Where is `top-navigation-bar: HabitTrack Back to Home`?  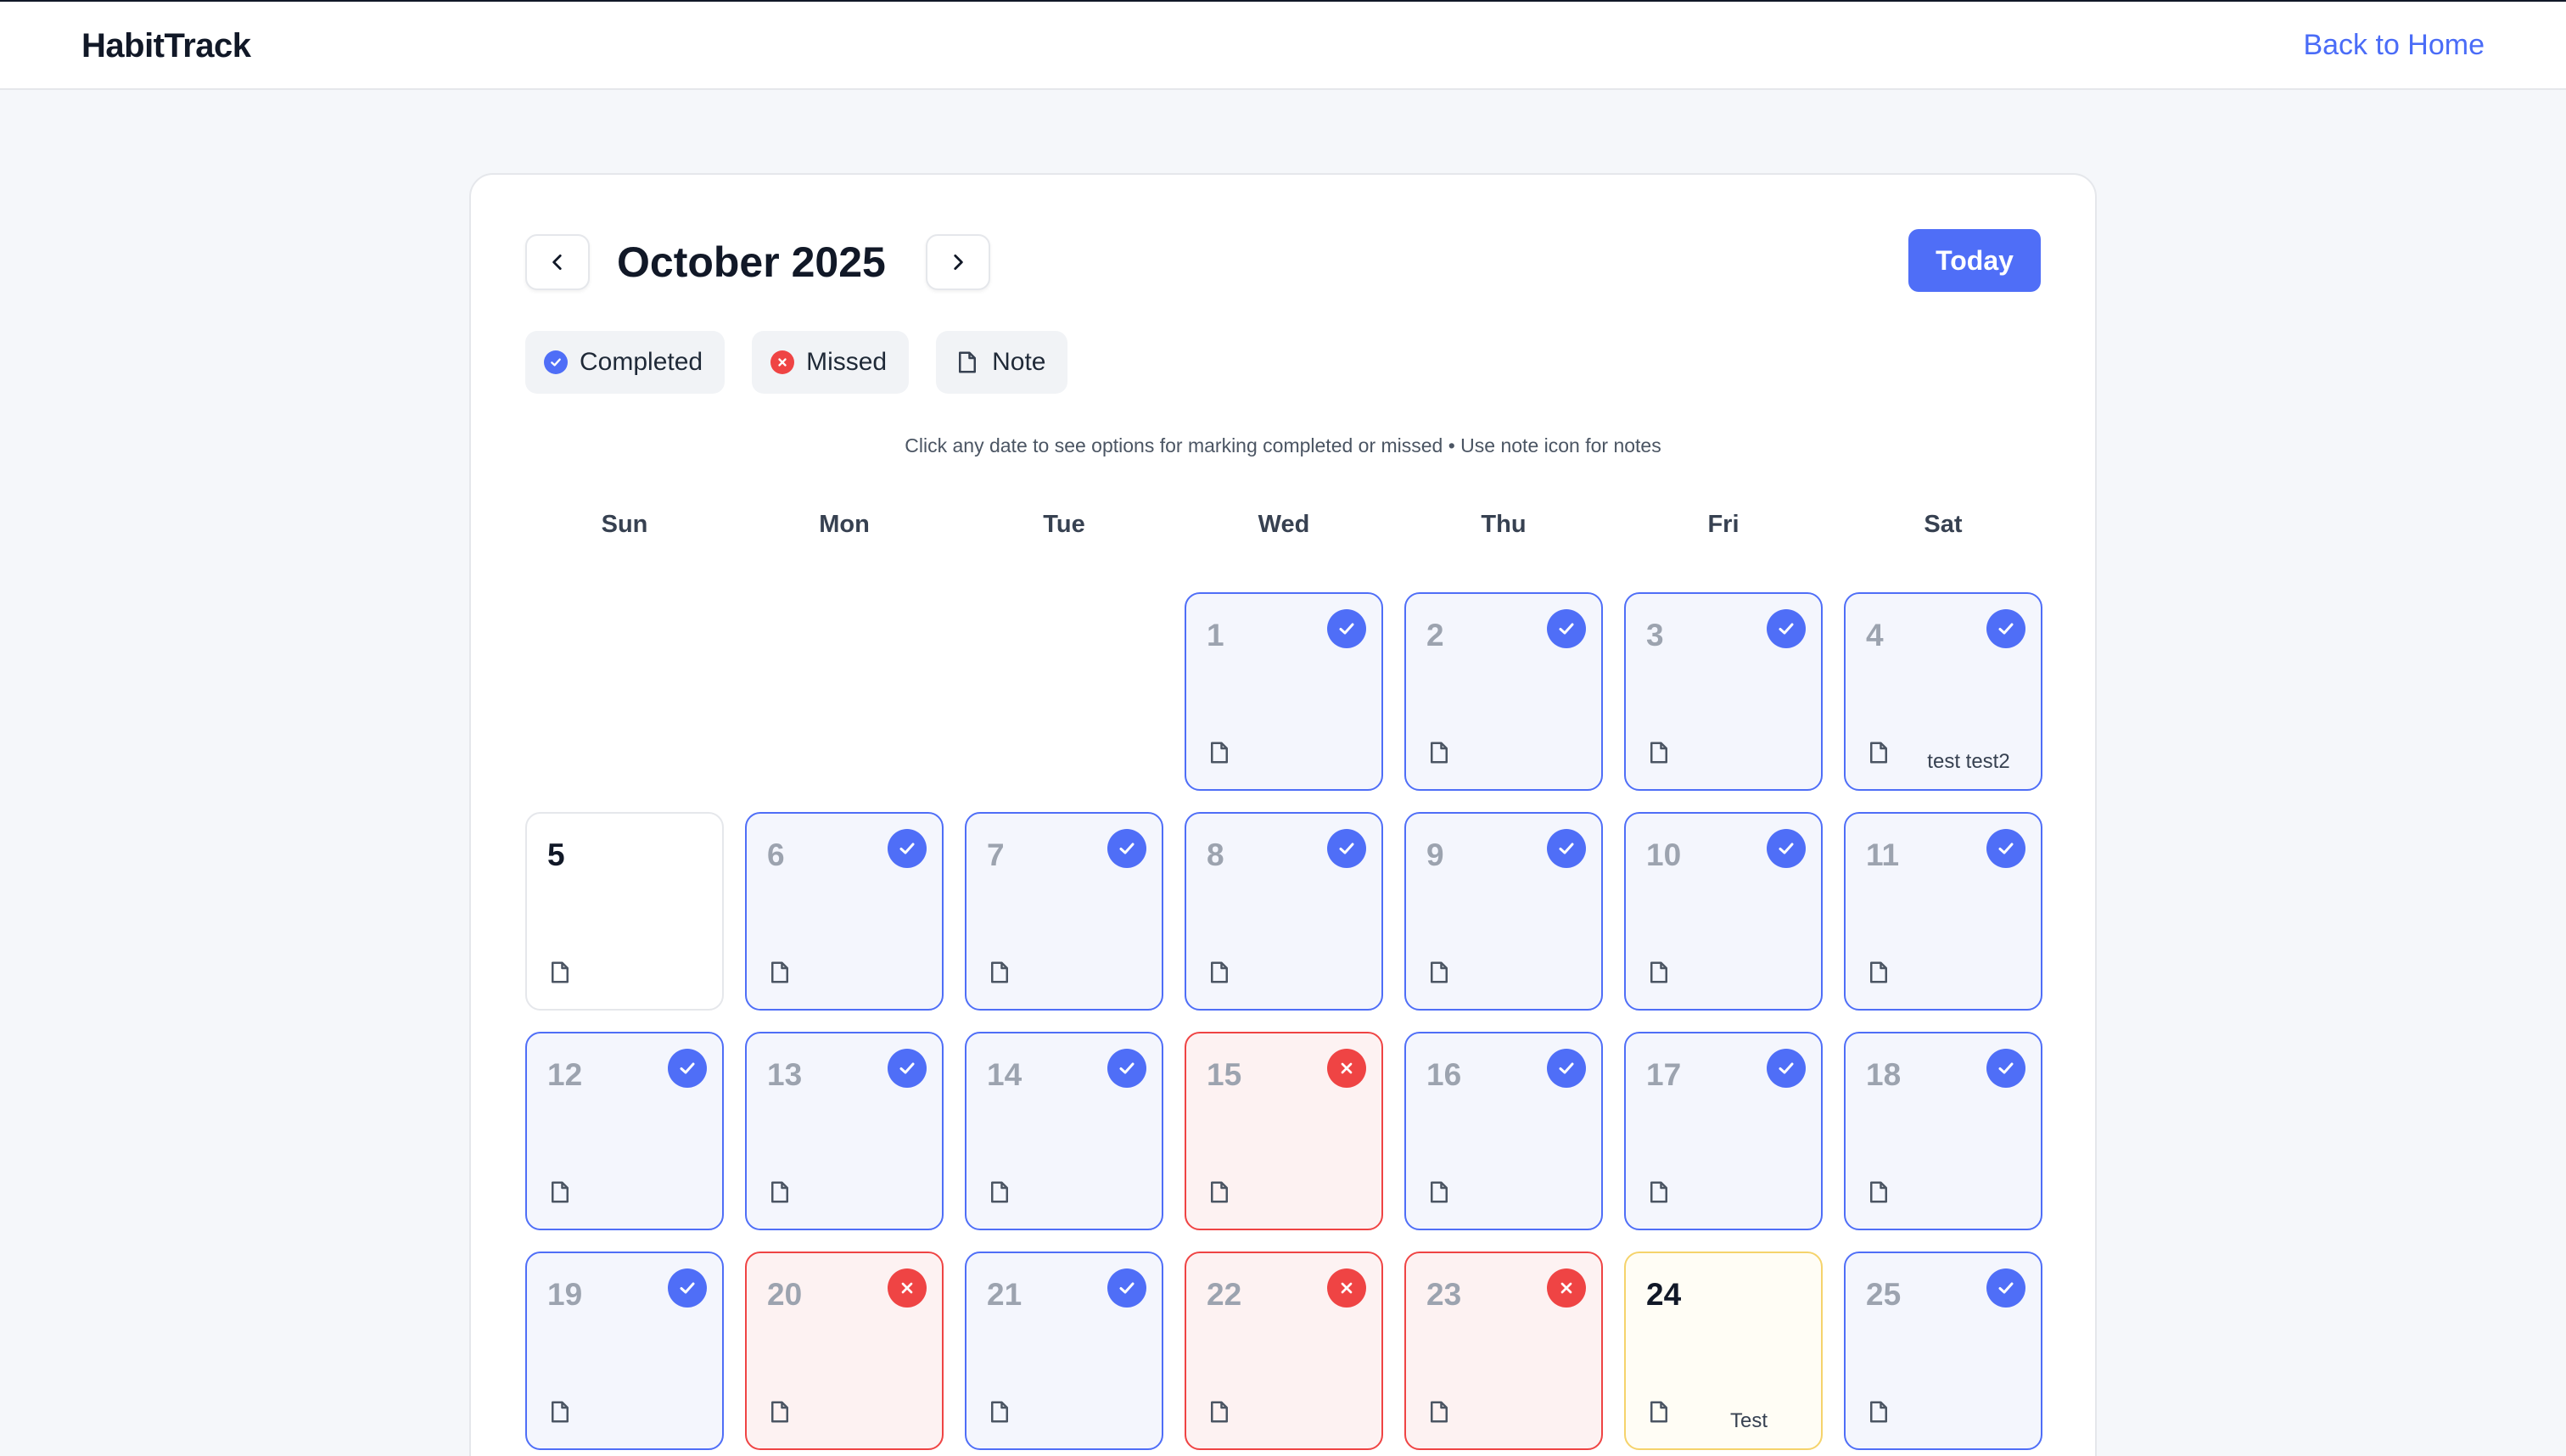 top-navigation-bar: HabitTrack Back to Home is located at coordinates (1283, 45).